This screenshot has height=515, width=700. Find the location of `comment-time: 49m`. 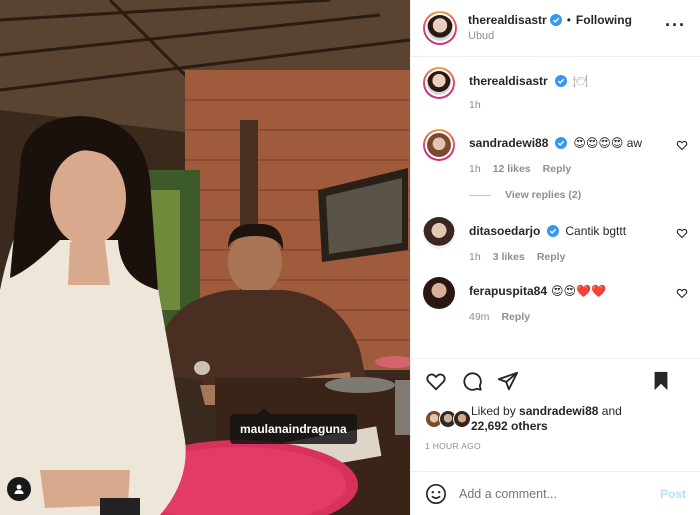

comment-time: 49m is located at coordinates (479, 317).